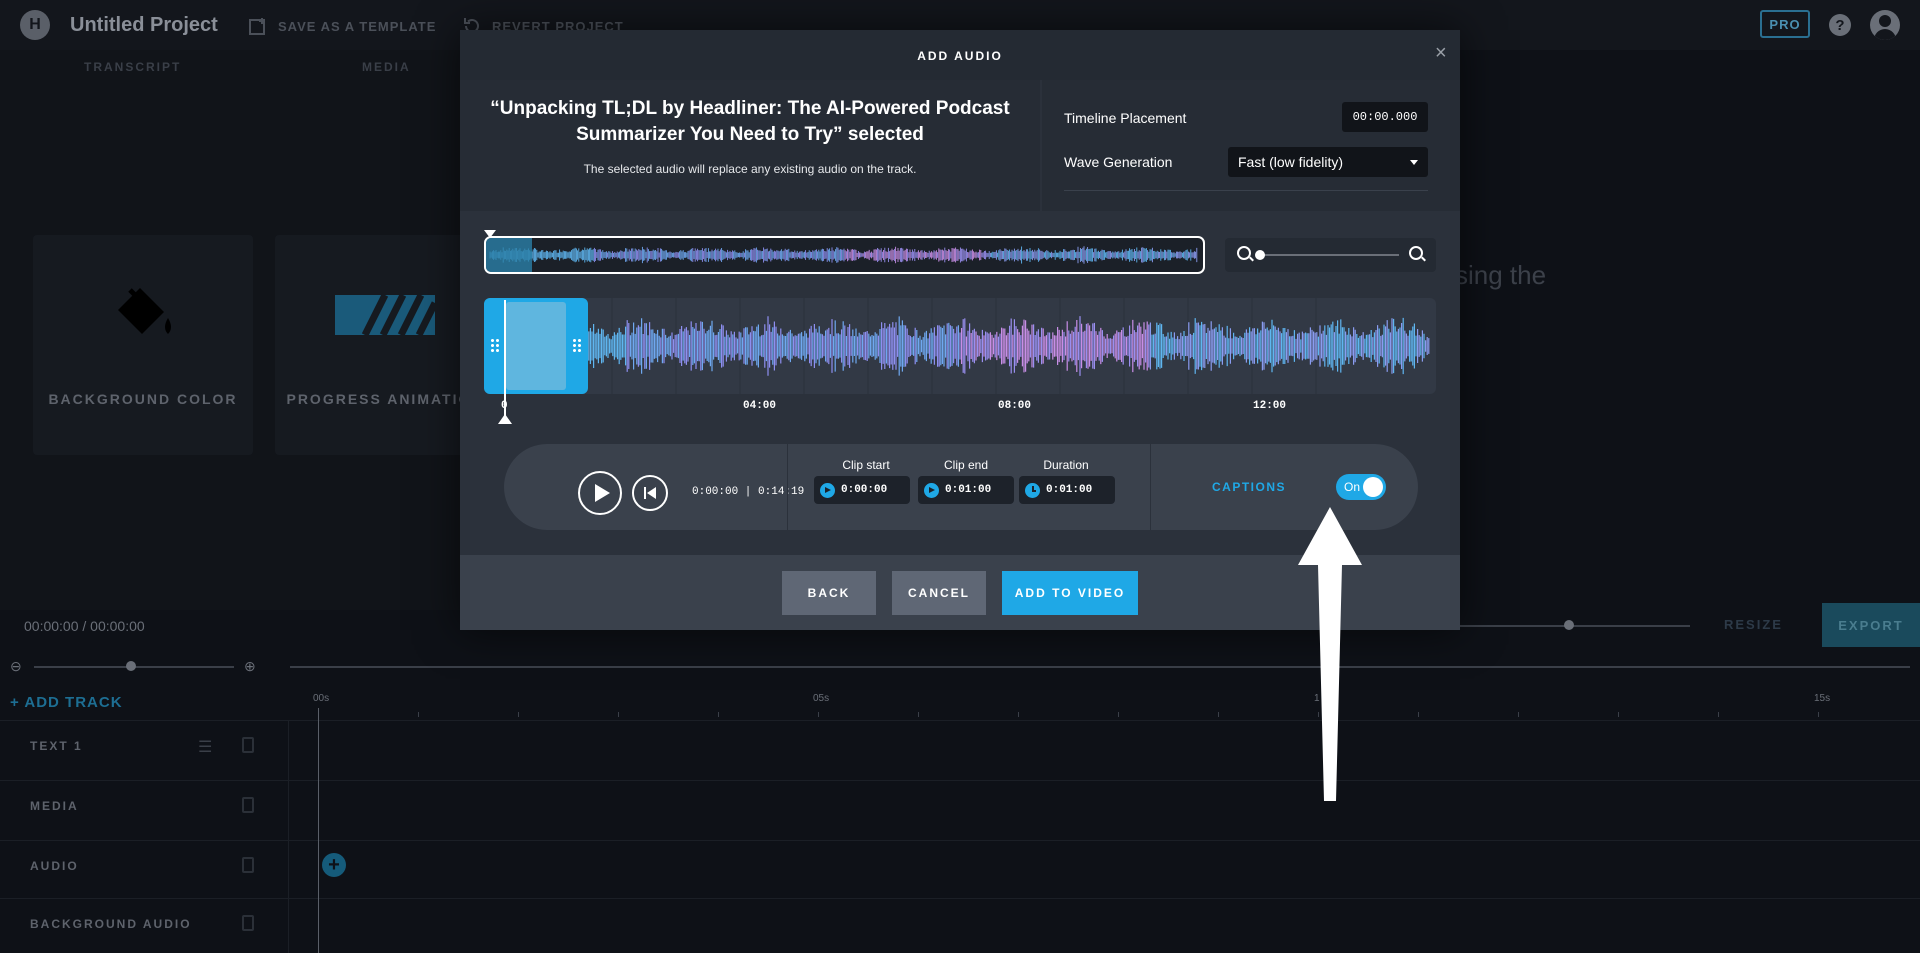 This screenshot has width=1920, height=953. What do you see at coordinates (144, 25) in the screenshot?
I see `project-title: Untitled Project` at bounding box center [144, 25].